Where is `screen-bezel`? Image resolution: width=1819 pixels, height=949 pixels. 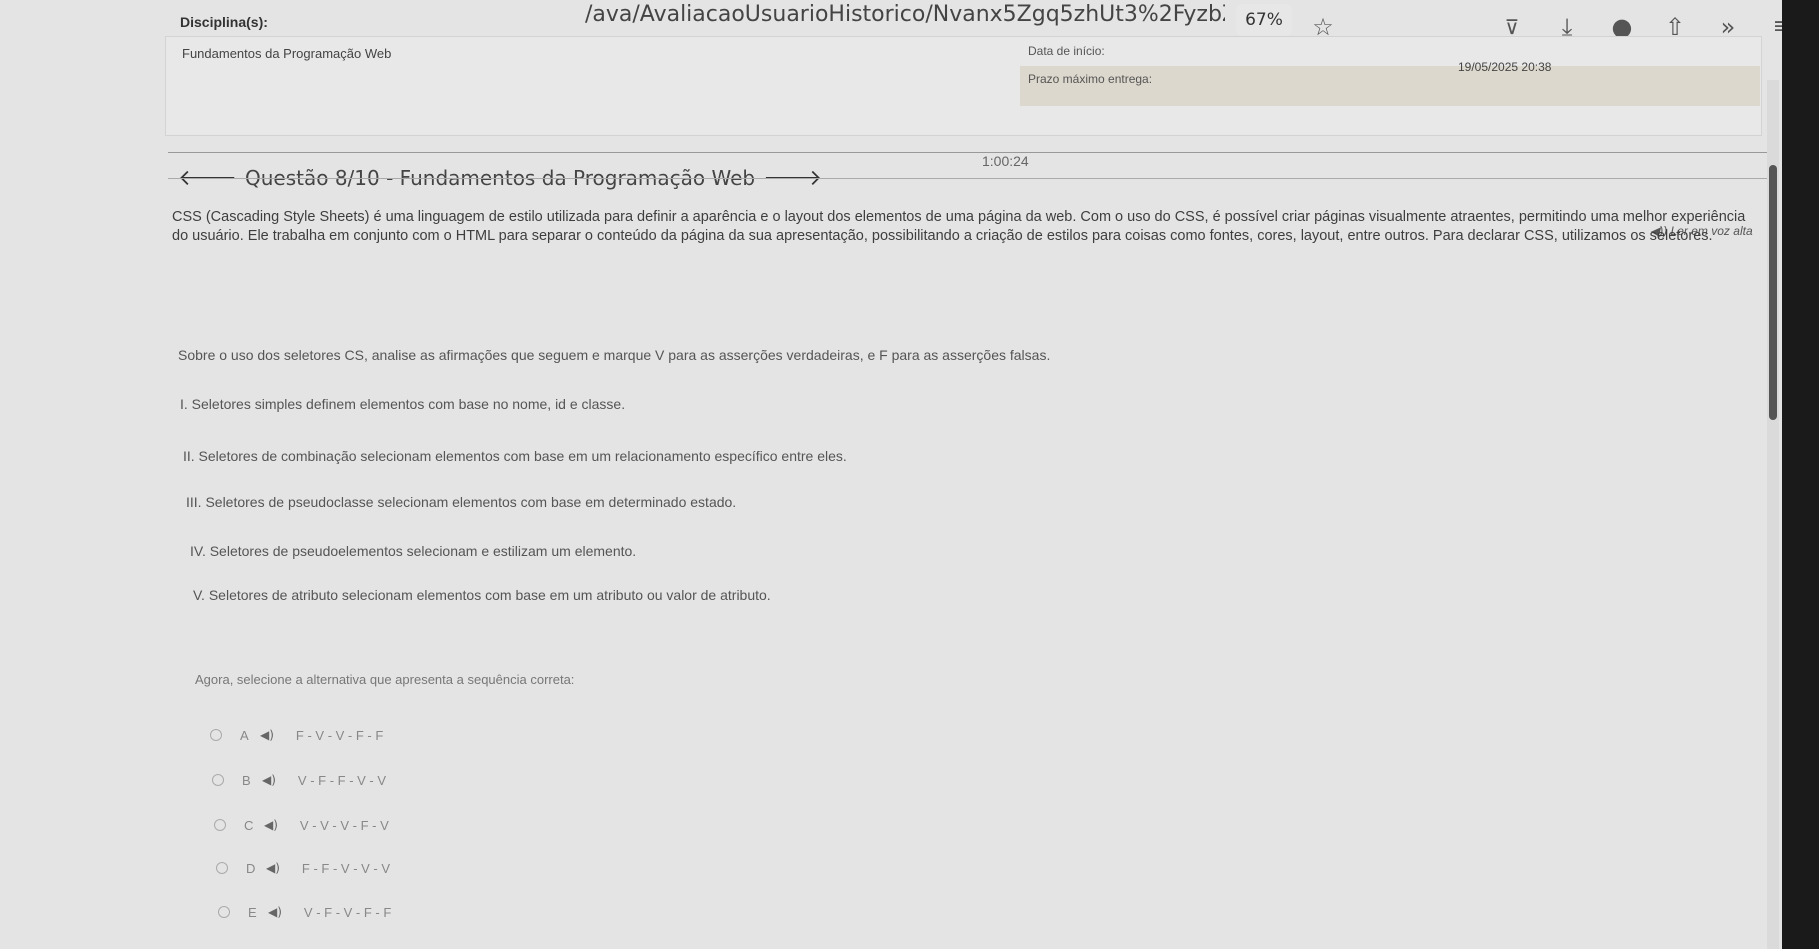
screen-bezel is located at coordinates (1800, 474).